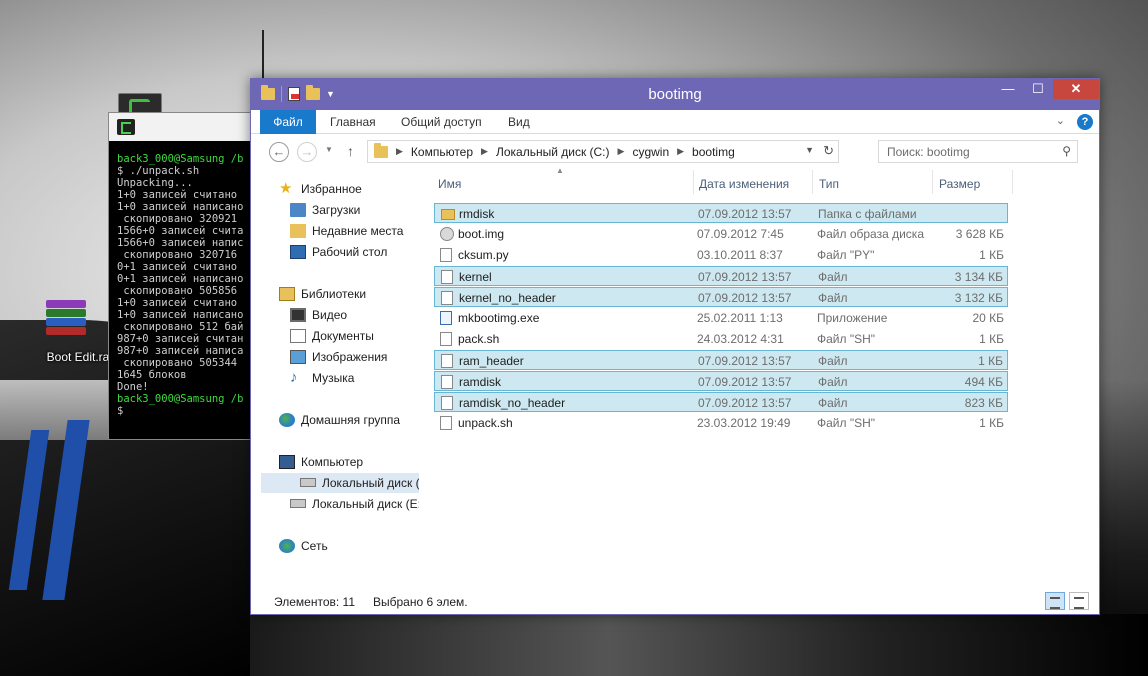 Image resolution: width=1148 pixels, height=676 pixels. I want to click on column-size: Размер, so click(959, 184).